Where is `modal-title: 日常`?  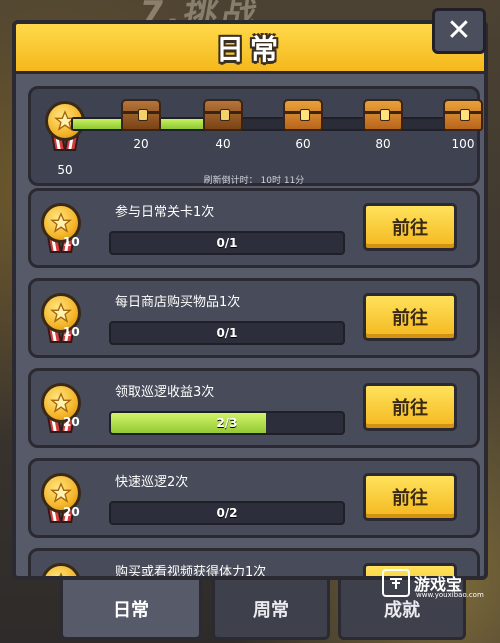 modal-title: 日常 is located at coordinates (249, 49).